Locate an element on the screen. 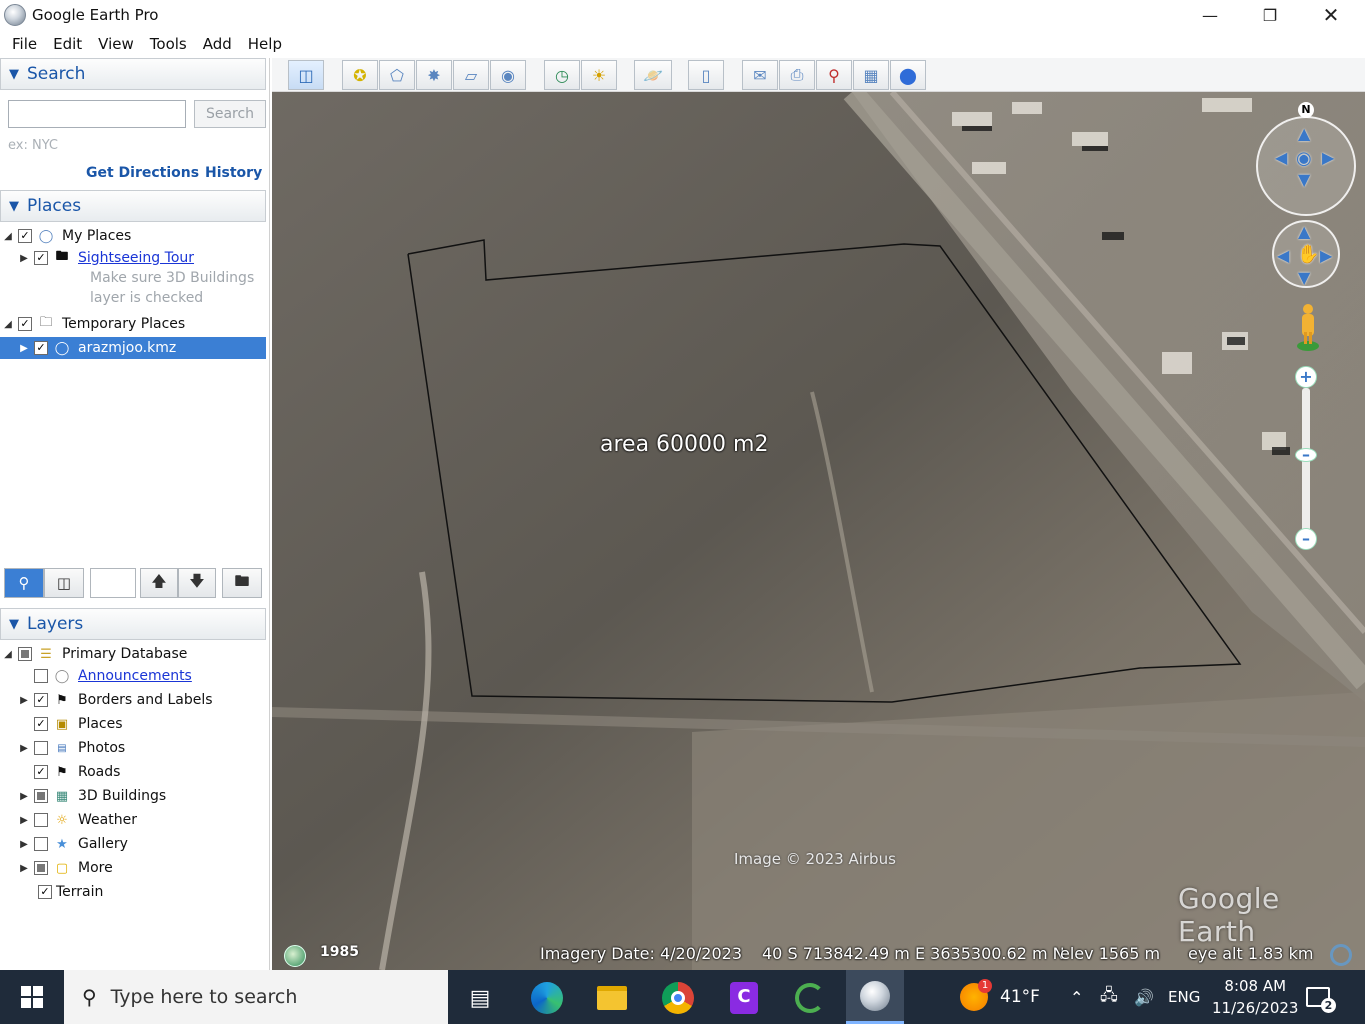 Image resolution: width=1365 pixels, height=1024 pixels. layer-borders-and-labels: ▶ ✓ ⚑ Borders and Labels is located at coordinates (115, 700).